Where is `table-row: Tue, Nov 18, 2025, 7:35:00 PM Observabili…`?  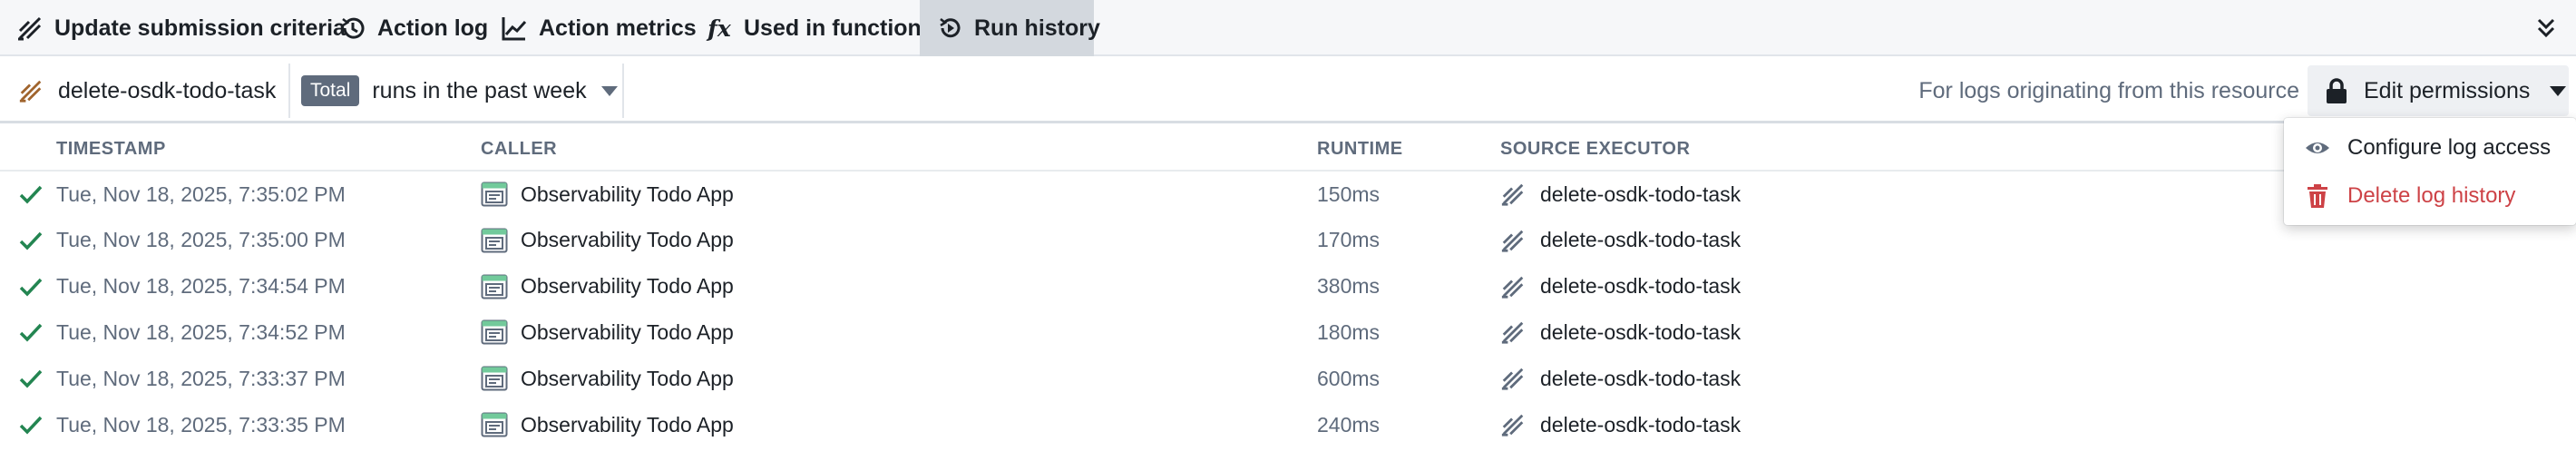 table-row: Tue, Nov 18, 2025, 7:35:00 PM Observabili… is located at coordinates (1288, 240).